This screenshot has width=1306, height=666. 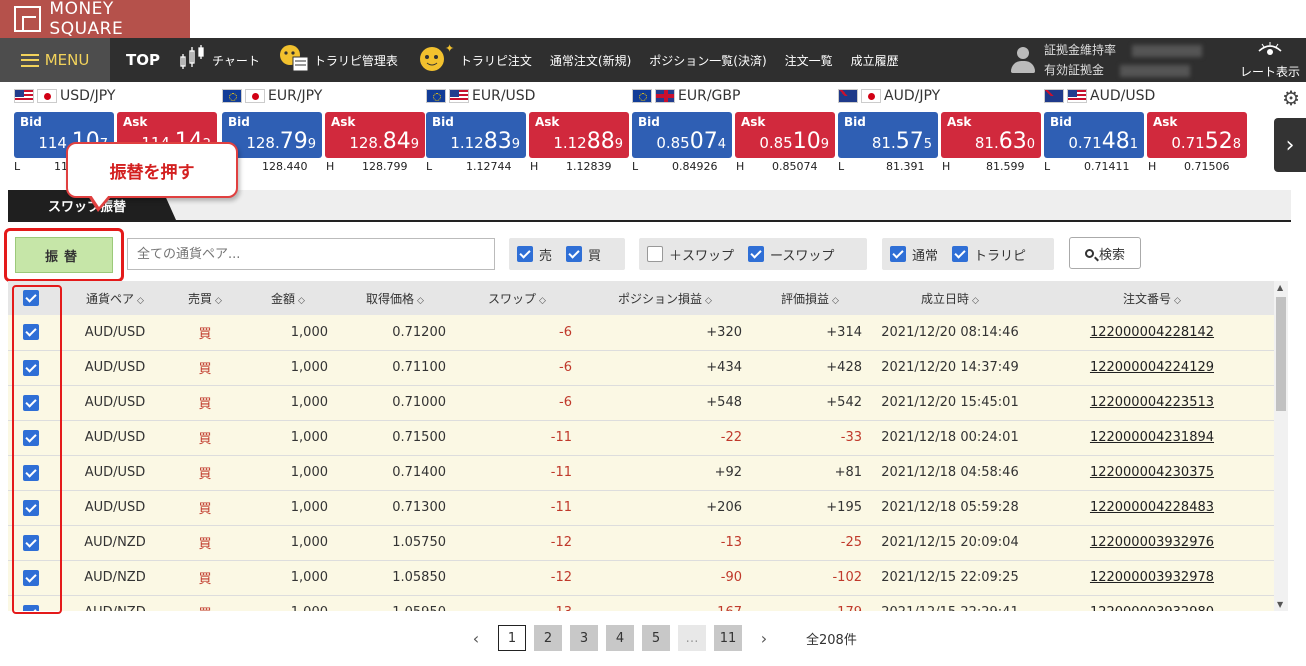 What do you see at coordinates (809, 60) in the screenshot?
I see `nav-orders: 注文一覧` at bounding box center [809, 60].